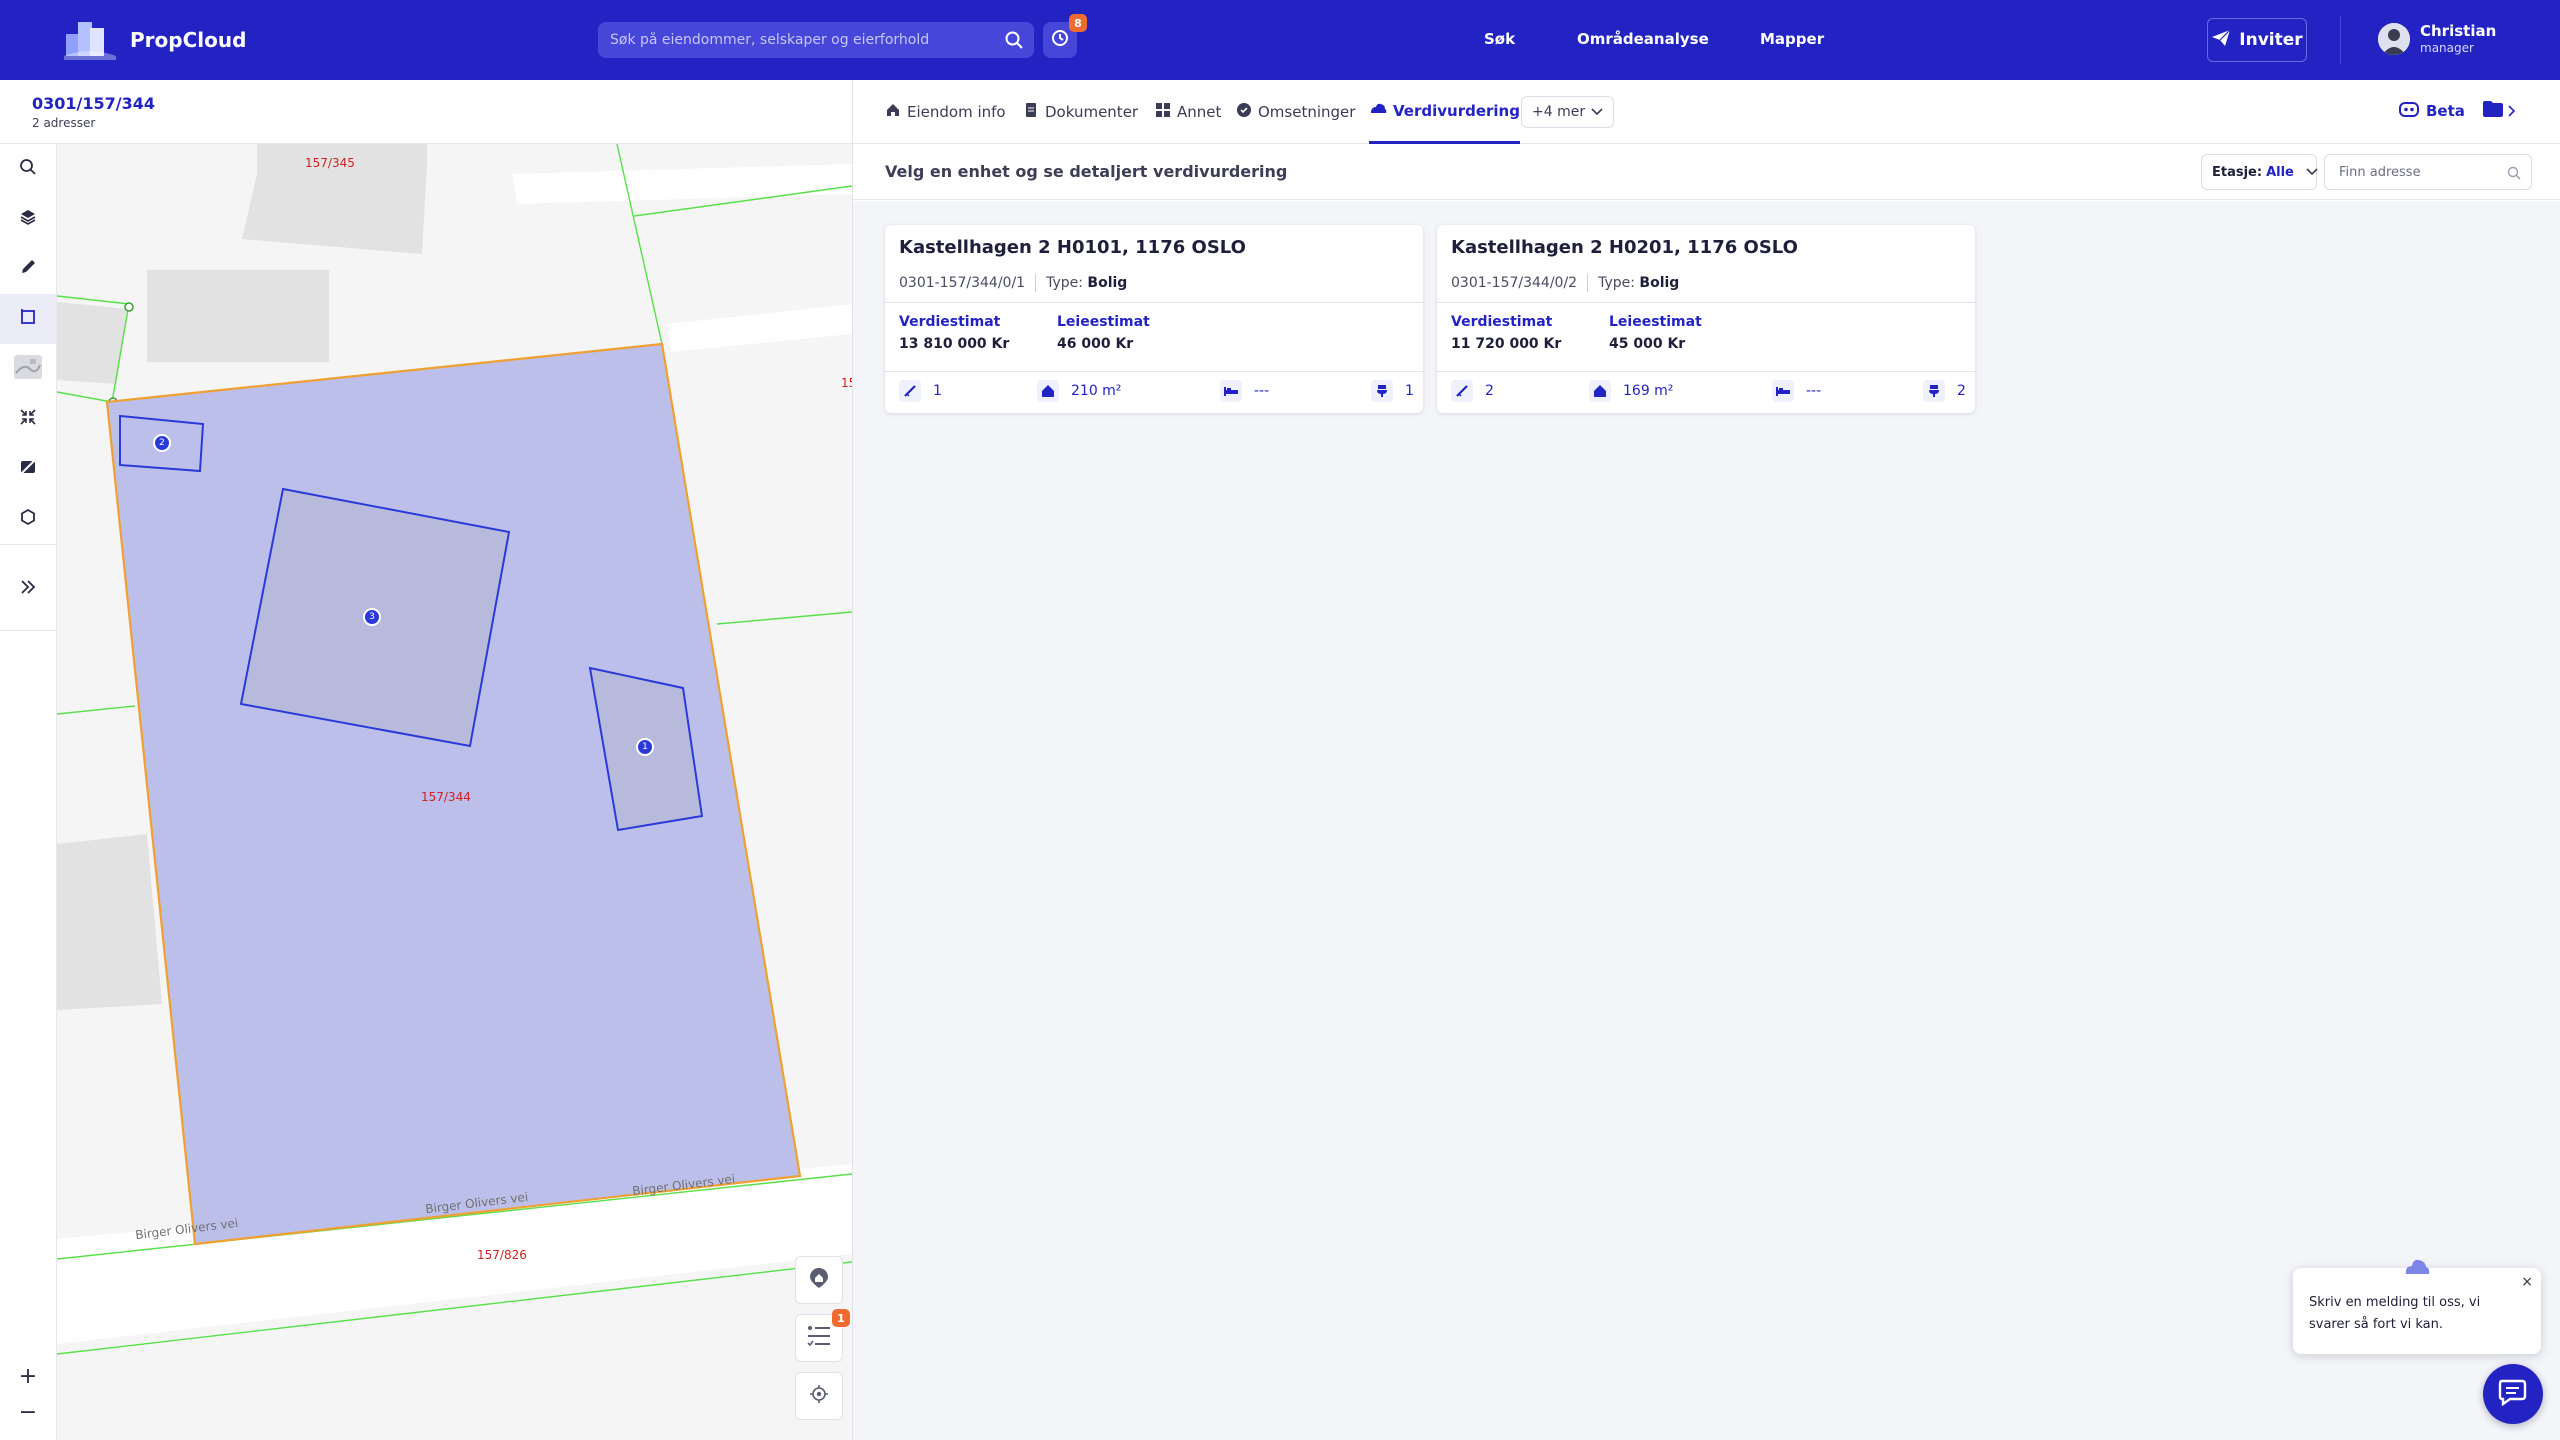  Describe the element at coordinates (822, 1335) in the screenshot. I see `map-list-button: 1` at that location.